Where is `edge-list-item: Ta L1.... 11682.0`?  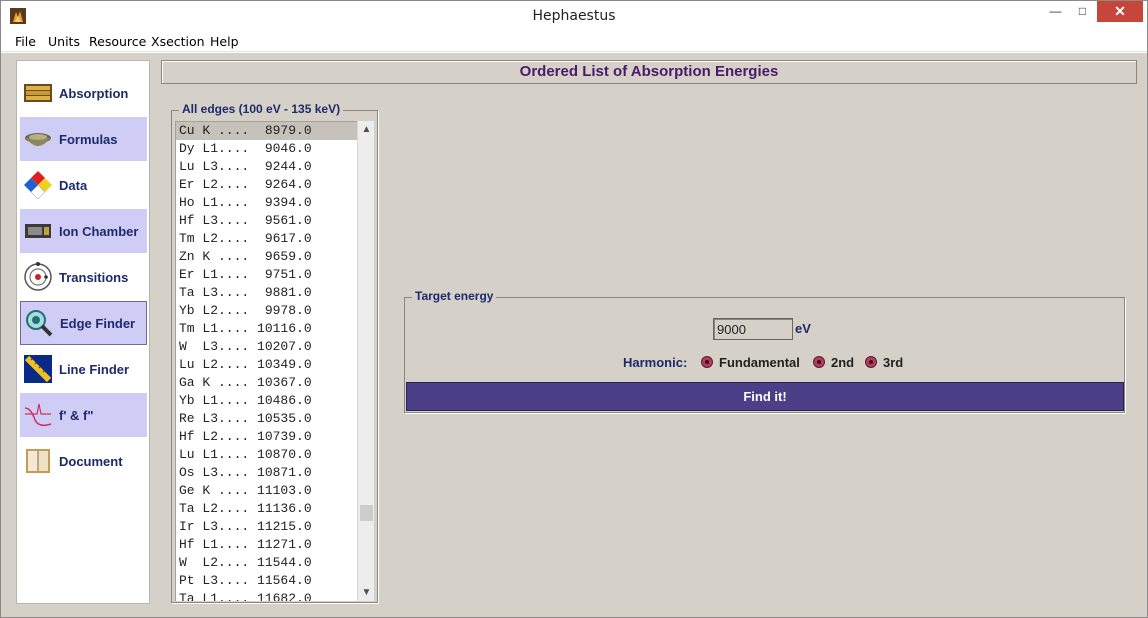
edge-list-item: Ta L1.... 11682.0 is located at coordinates (266, 595).